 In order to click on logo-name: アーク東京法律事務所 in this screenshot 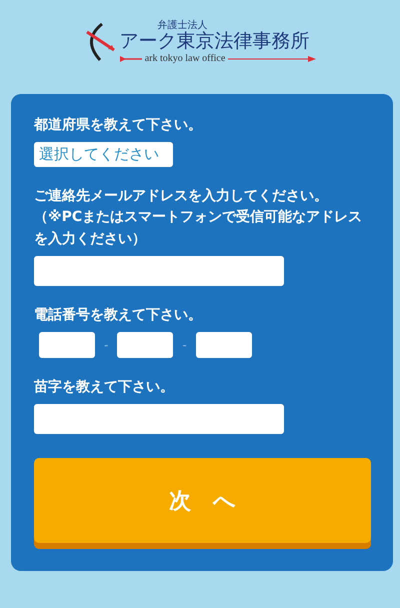, I will do `click(215, 42)`.